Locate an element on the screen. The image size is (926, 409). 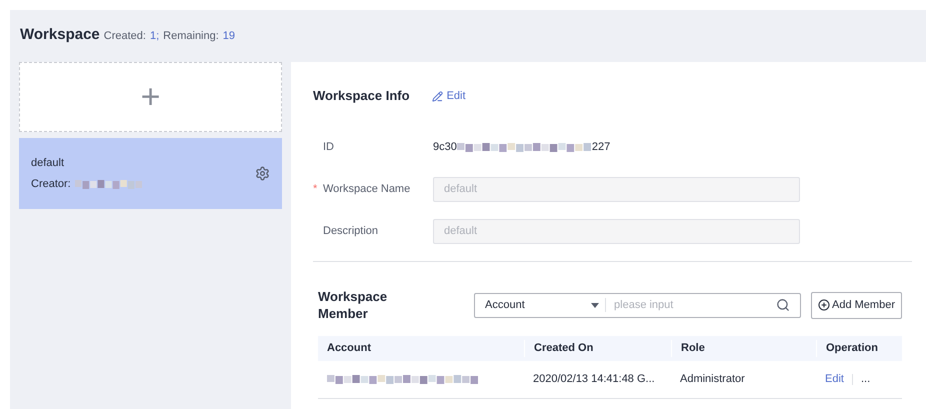
pencil-icon is located at coordinates (437, 96).